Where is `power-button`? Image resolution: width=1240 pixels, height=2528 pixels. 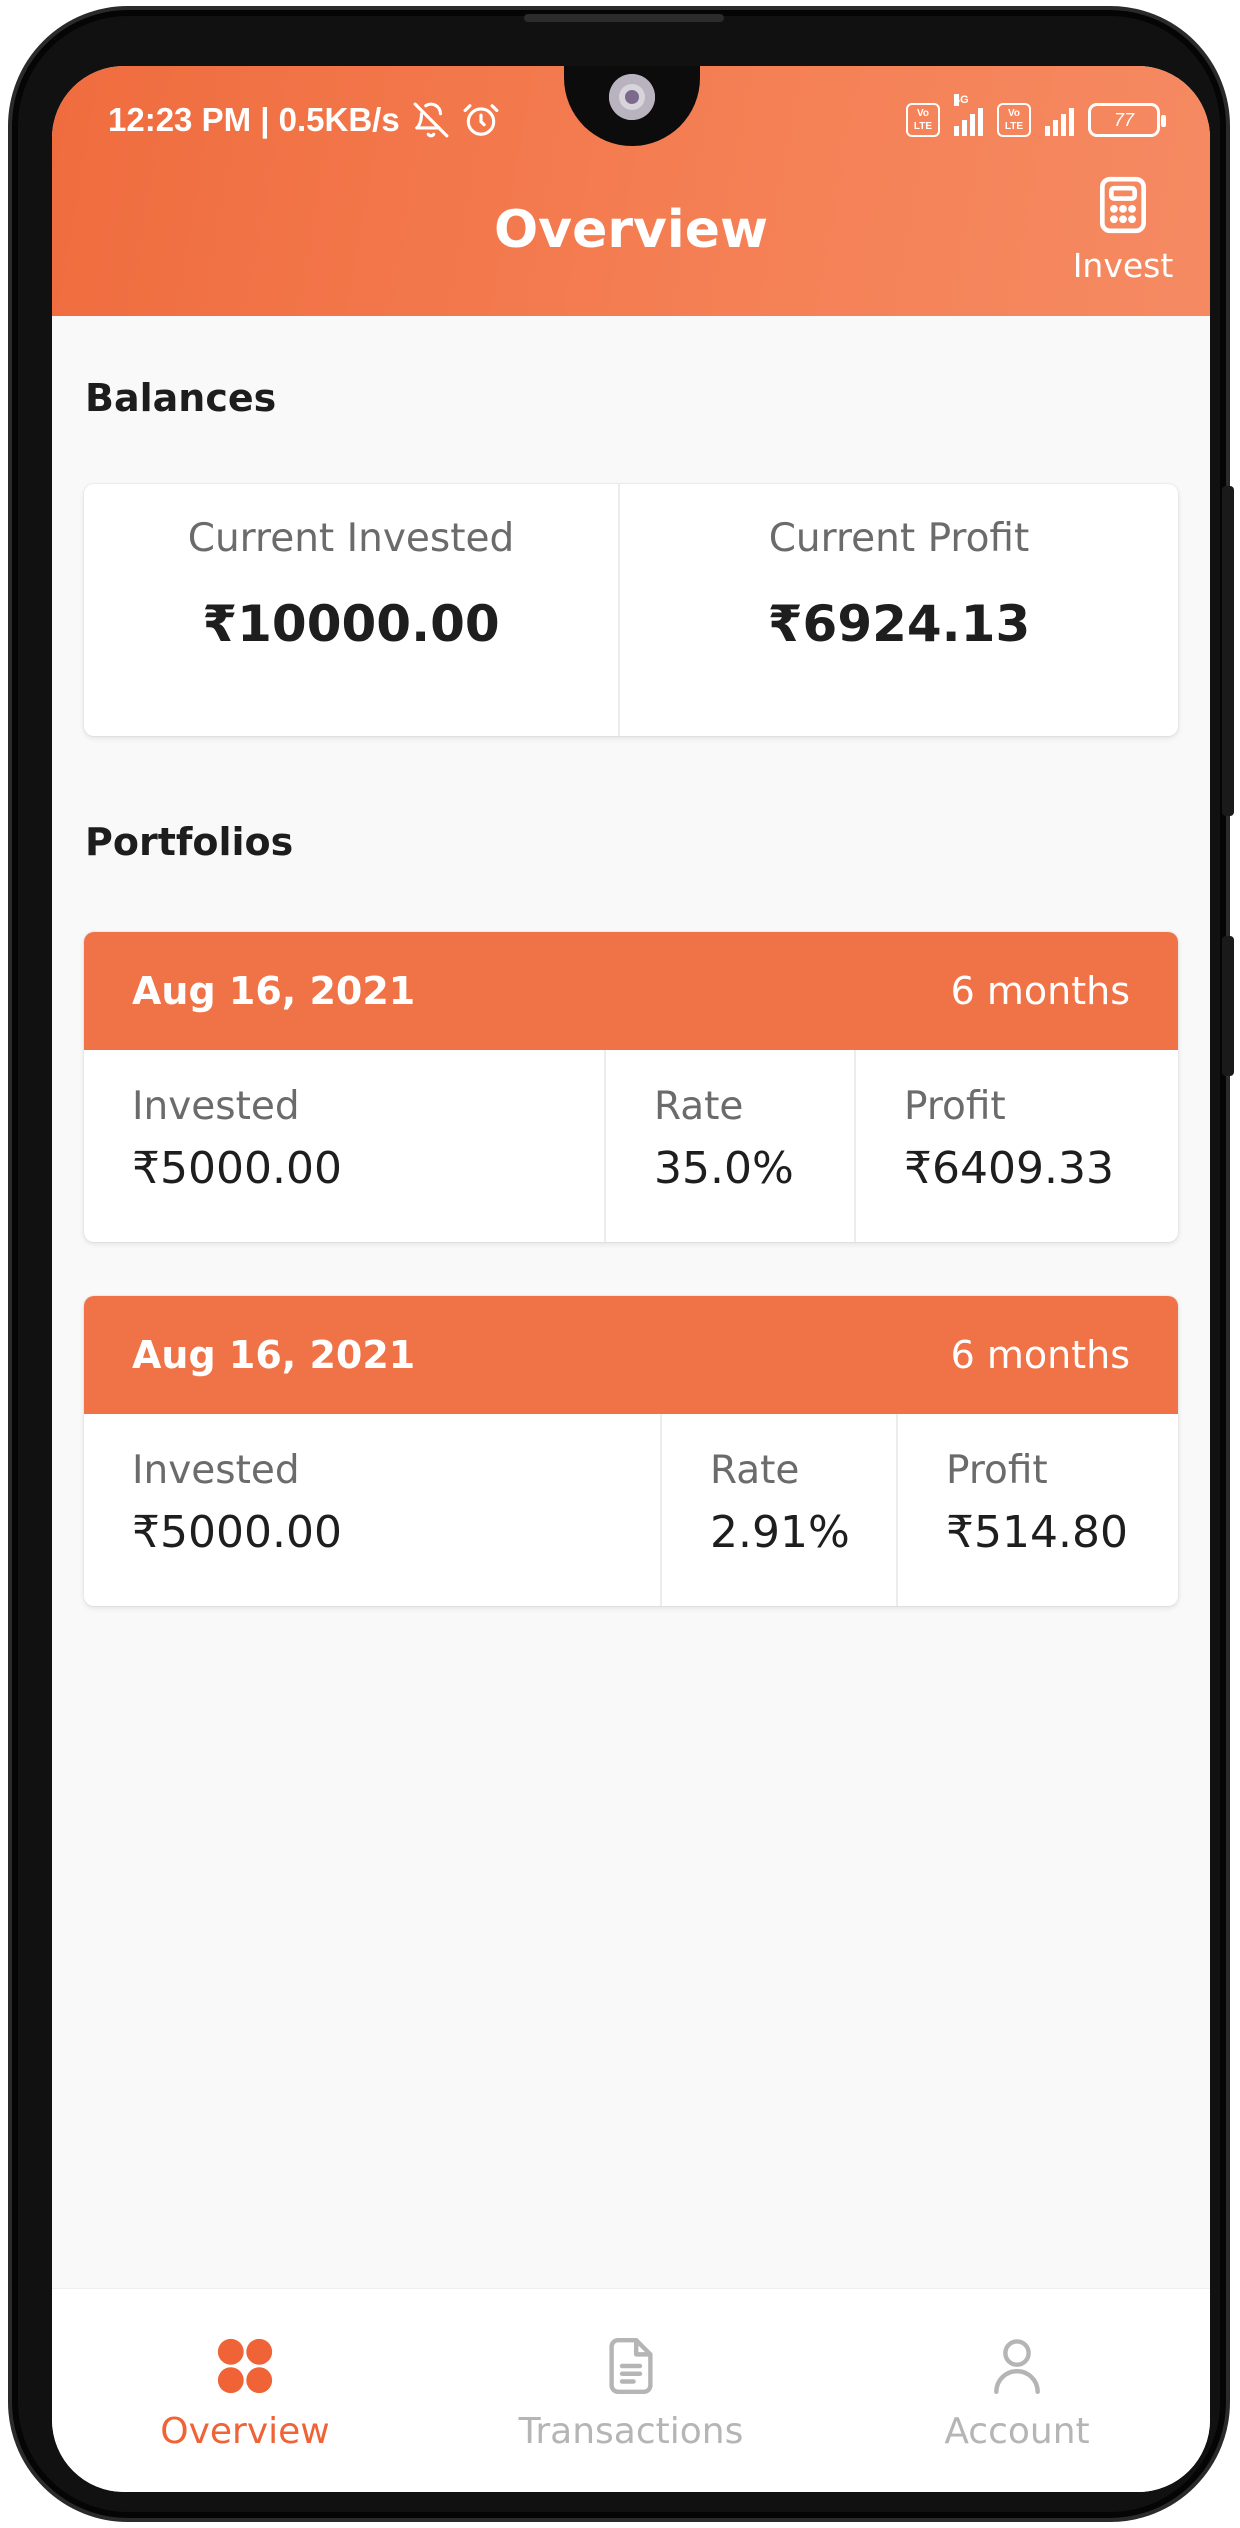 power-button is located at coordinates (1228, 1006).